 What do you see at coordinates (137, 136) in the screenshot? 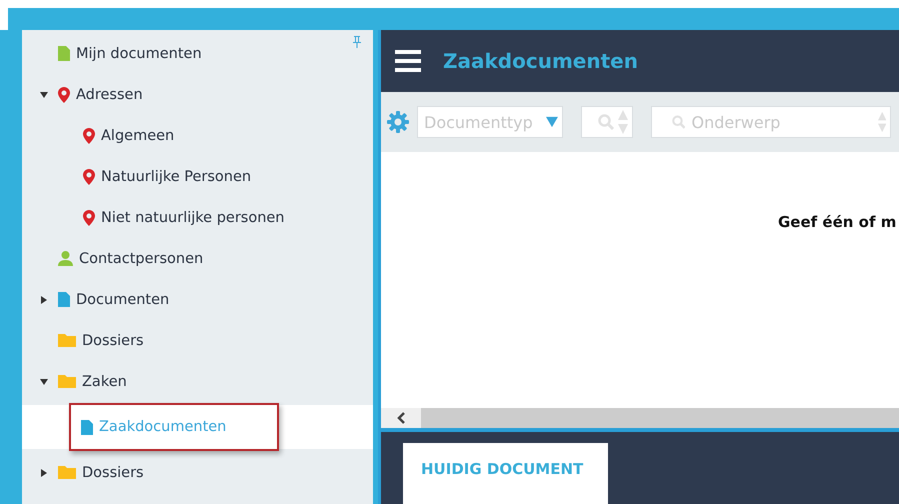
I see `tree-item-label: Algemeen` at bounding box center [137, 136].